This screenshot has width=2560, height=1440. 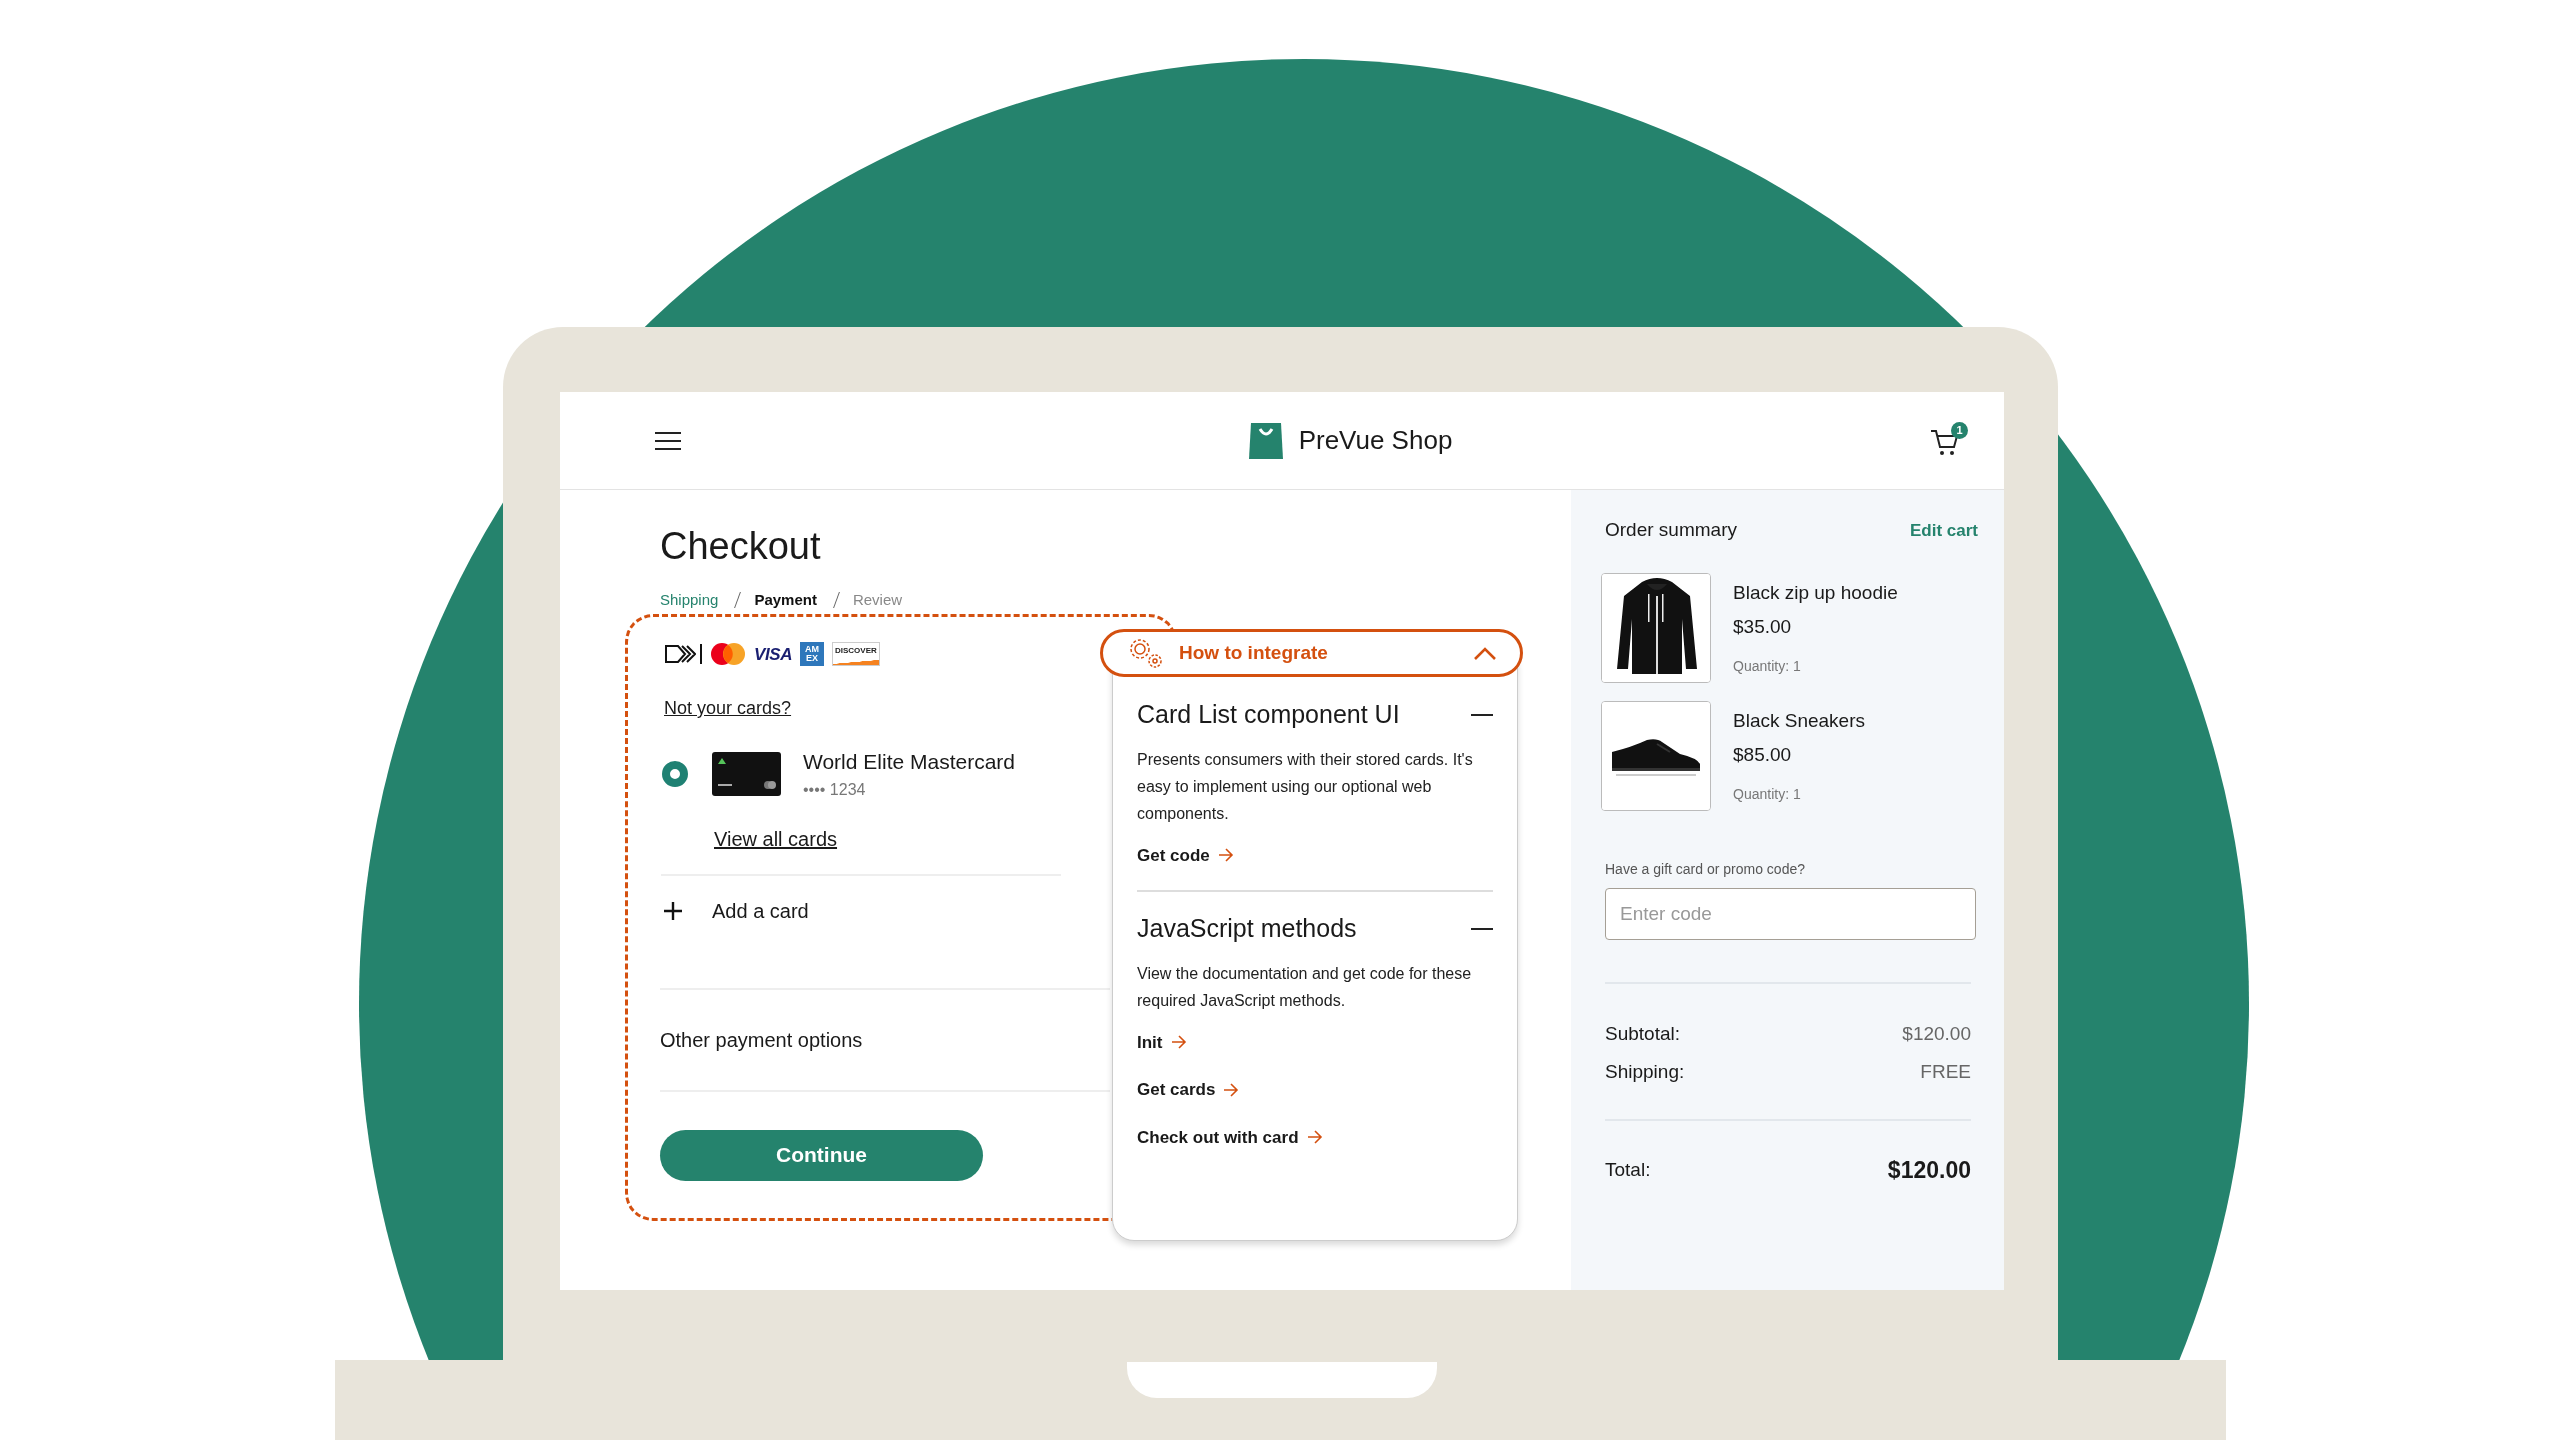 I want to click on code-link: Get cards, so click(x=1188, y=1090).